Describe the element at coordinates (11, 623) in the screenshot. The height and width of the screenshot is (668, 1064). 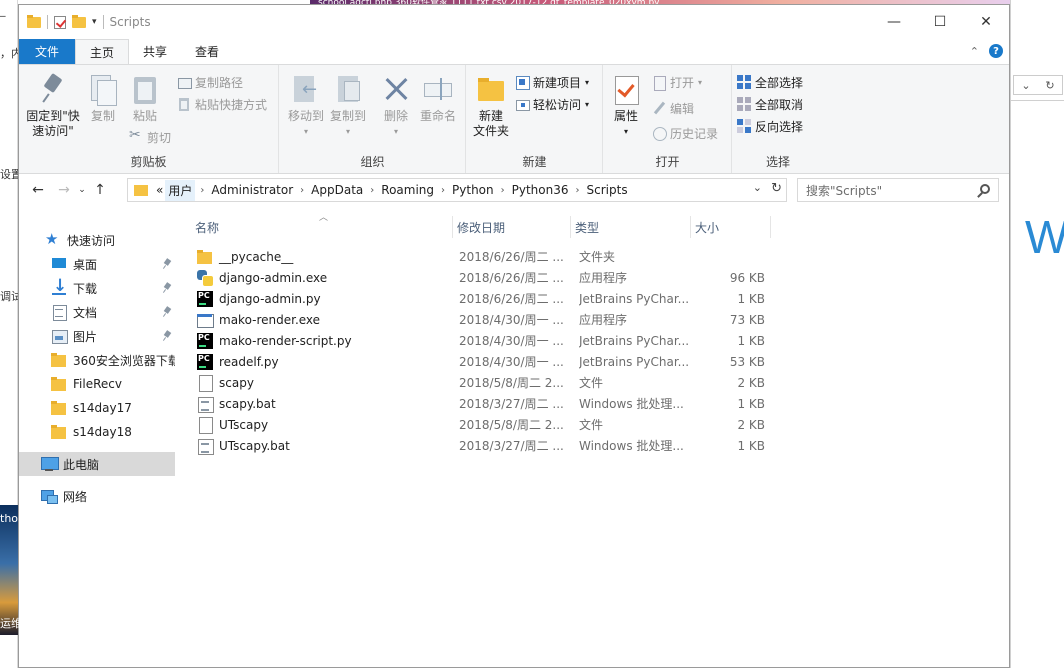
I see `background-text: 运维` at that location.